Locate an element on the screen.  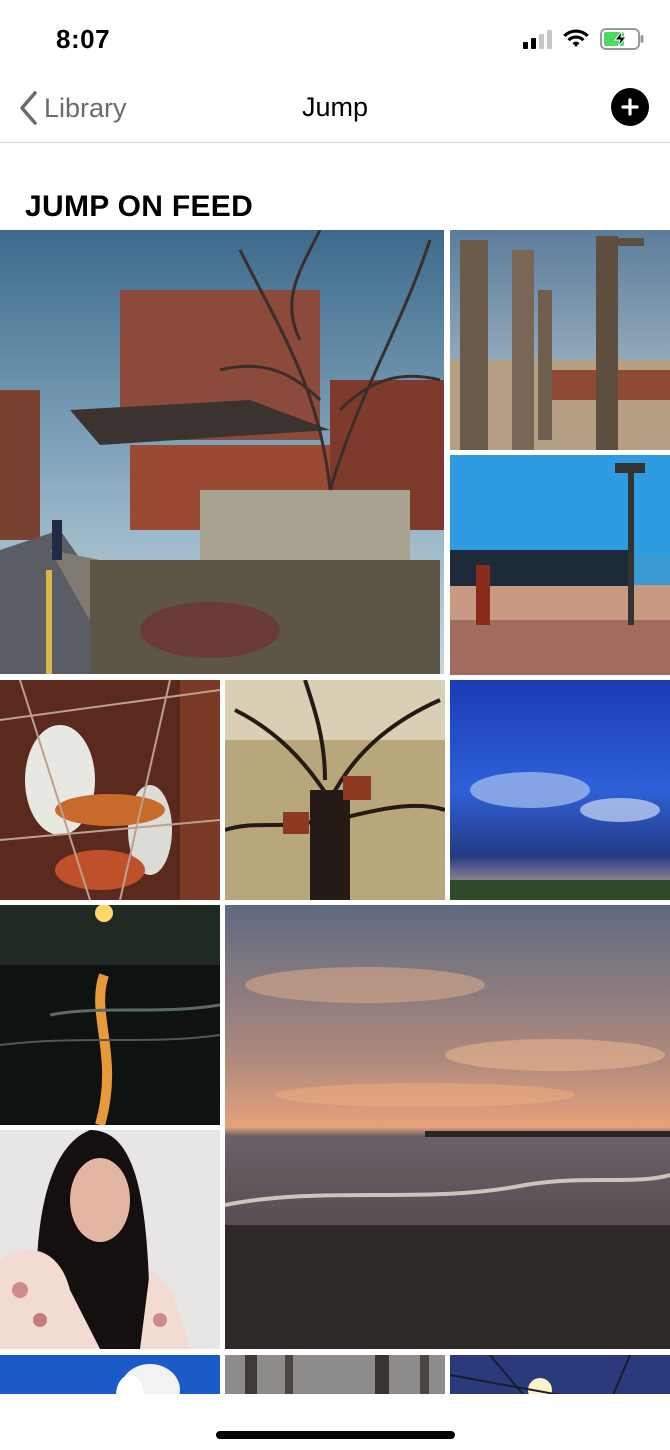
portrait-photo is located at coordinates (110, 1239).